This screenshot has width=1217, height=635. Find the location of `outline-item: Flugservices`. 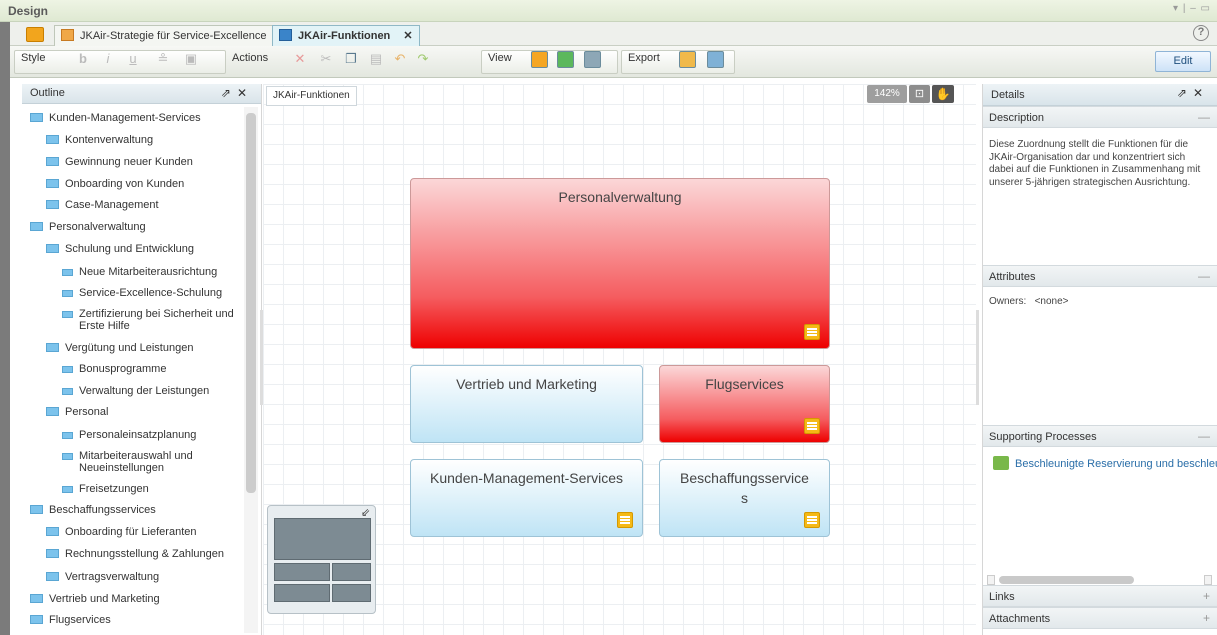

outline-item: Flugservices is located at coordinates (70, 620).